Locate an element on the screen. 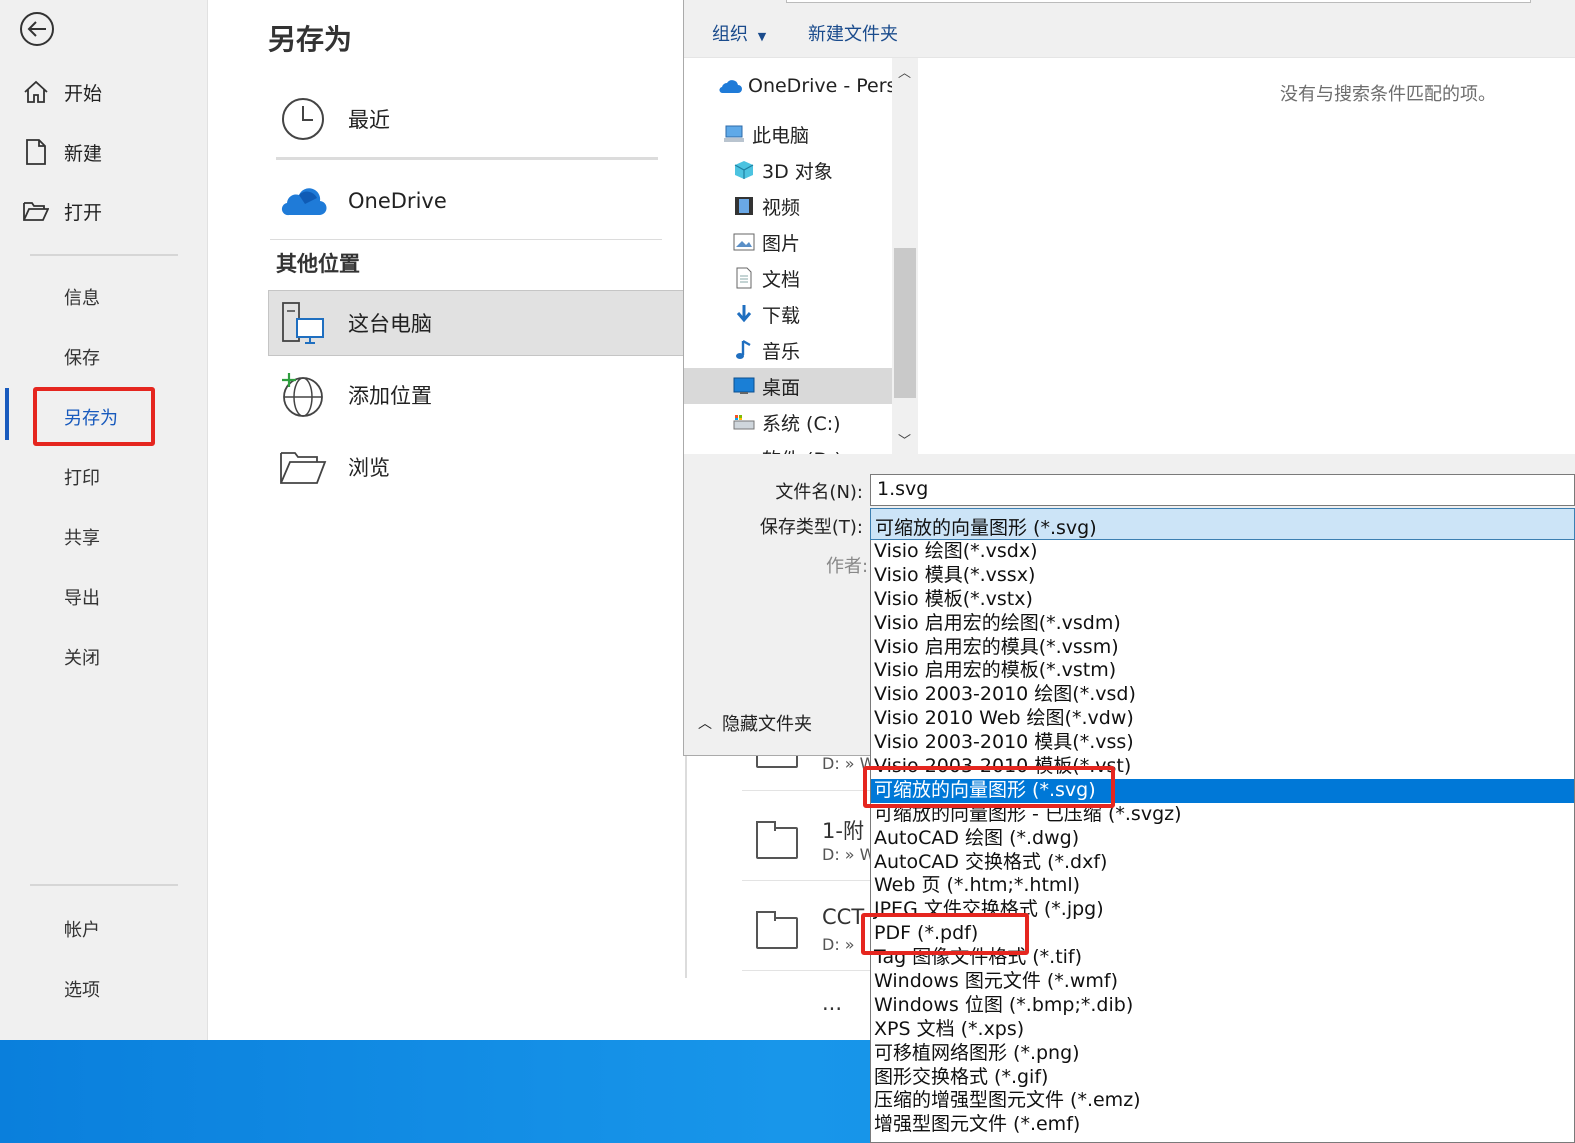 The image size is (1575, 1143). save-type-option: PDF (*.pdf) is located at coordinates (1222, 934).